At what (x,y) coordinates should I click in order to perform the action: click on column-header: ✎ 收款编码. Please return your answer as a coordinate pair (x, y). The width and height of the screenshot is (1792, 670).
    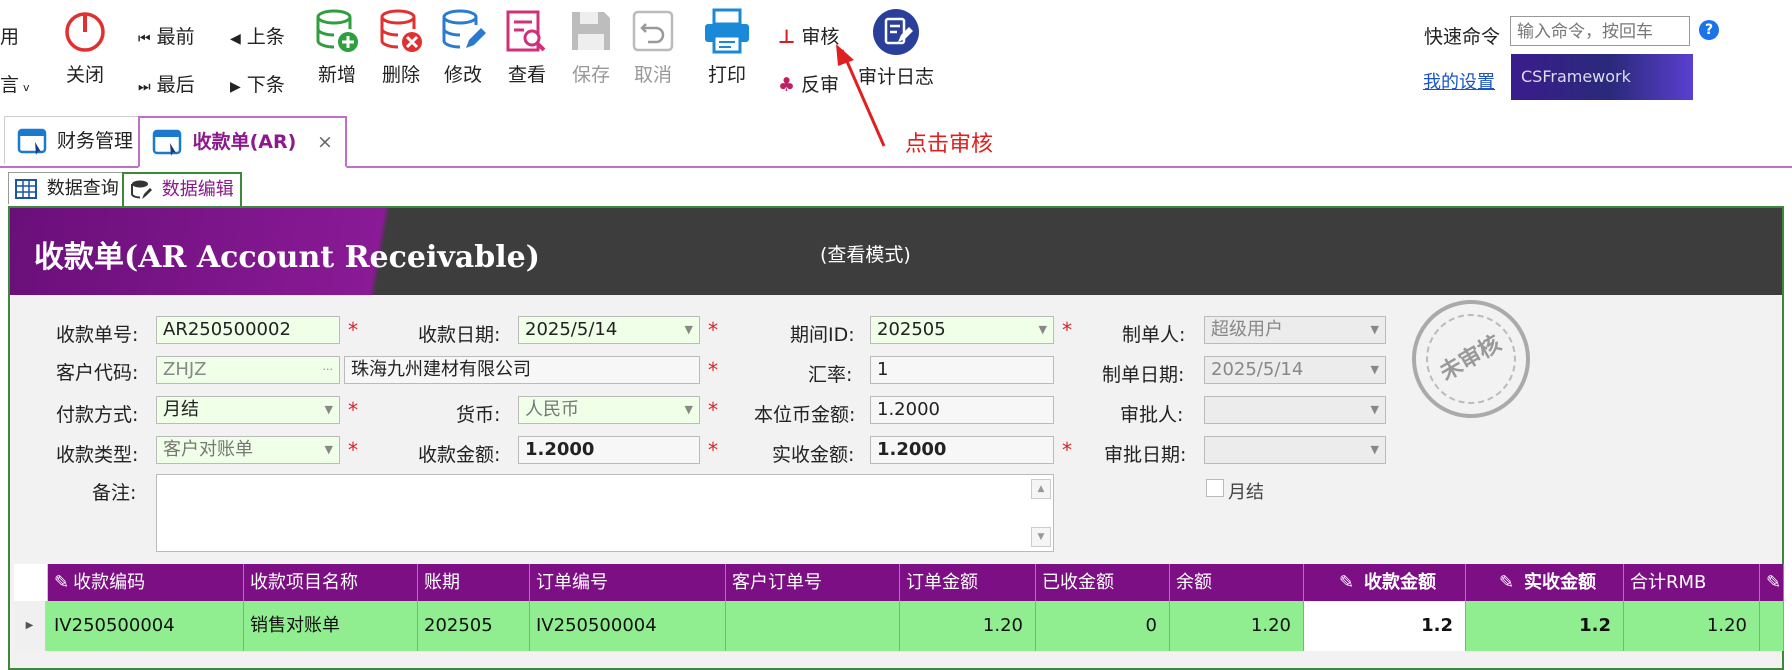
    Looking at the image, I should click on (146, 582).